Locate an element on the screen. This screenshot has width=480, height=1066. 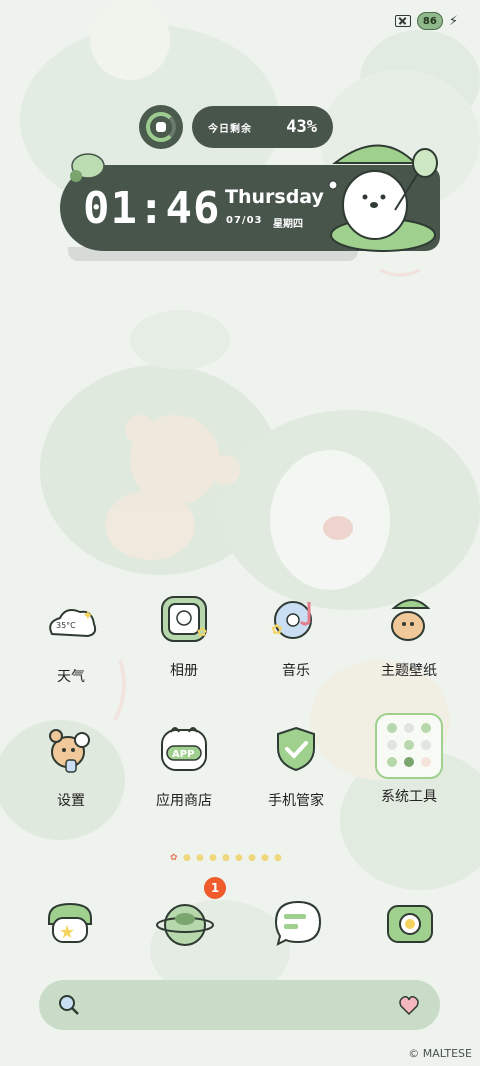
search-icon is located at coordinates (69, 1005).